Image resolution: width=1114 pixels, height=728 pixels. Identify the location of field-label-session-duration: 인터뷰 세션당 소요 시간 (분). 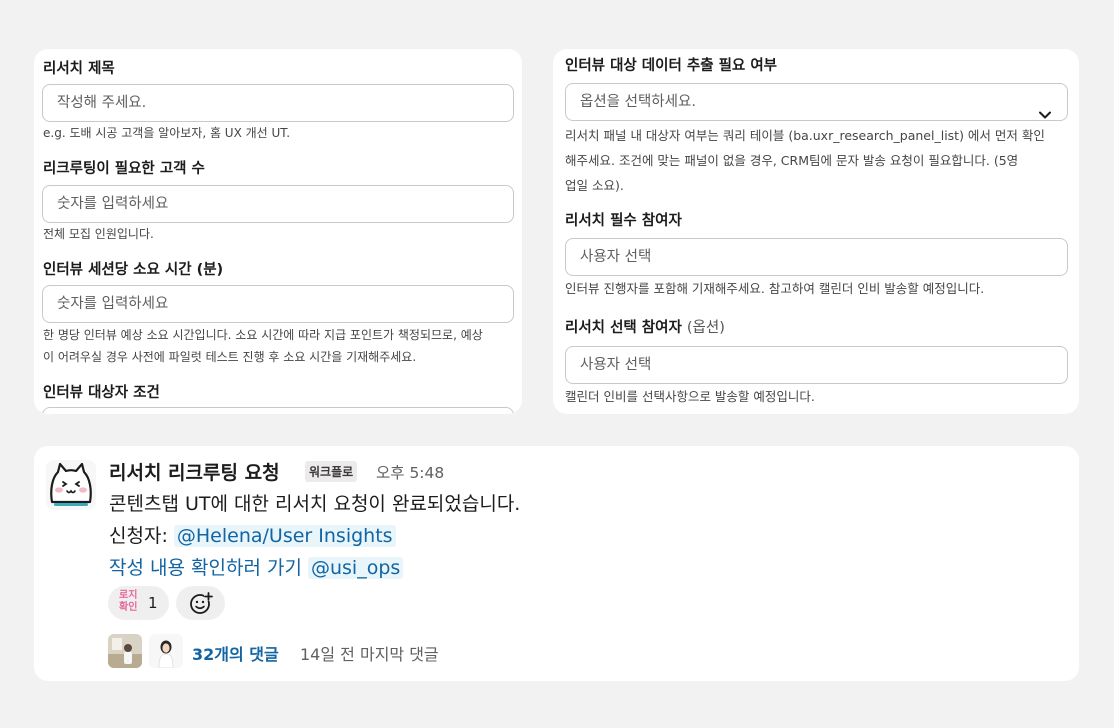
(133, 270).